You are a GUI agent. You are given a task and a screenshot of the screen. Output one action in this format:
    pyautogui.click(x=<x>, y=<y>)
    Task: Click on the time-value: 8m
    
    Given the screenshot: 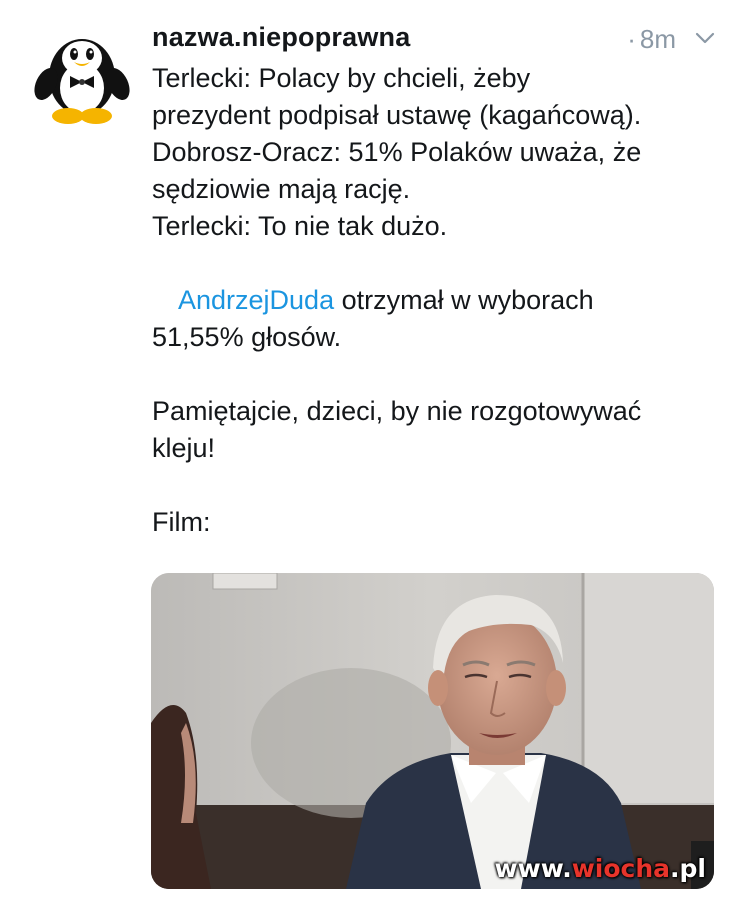 What is the action you would take?
    pyautogui.click(x=657, y=39)
    